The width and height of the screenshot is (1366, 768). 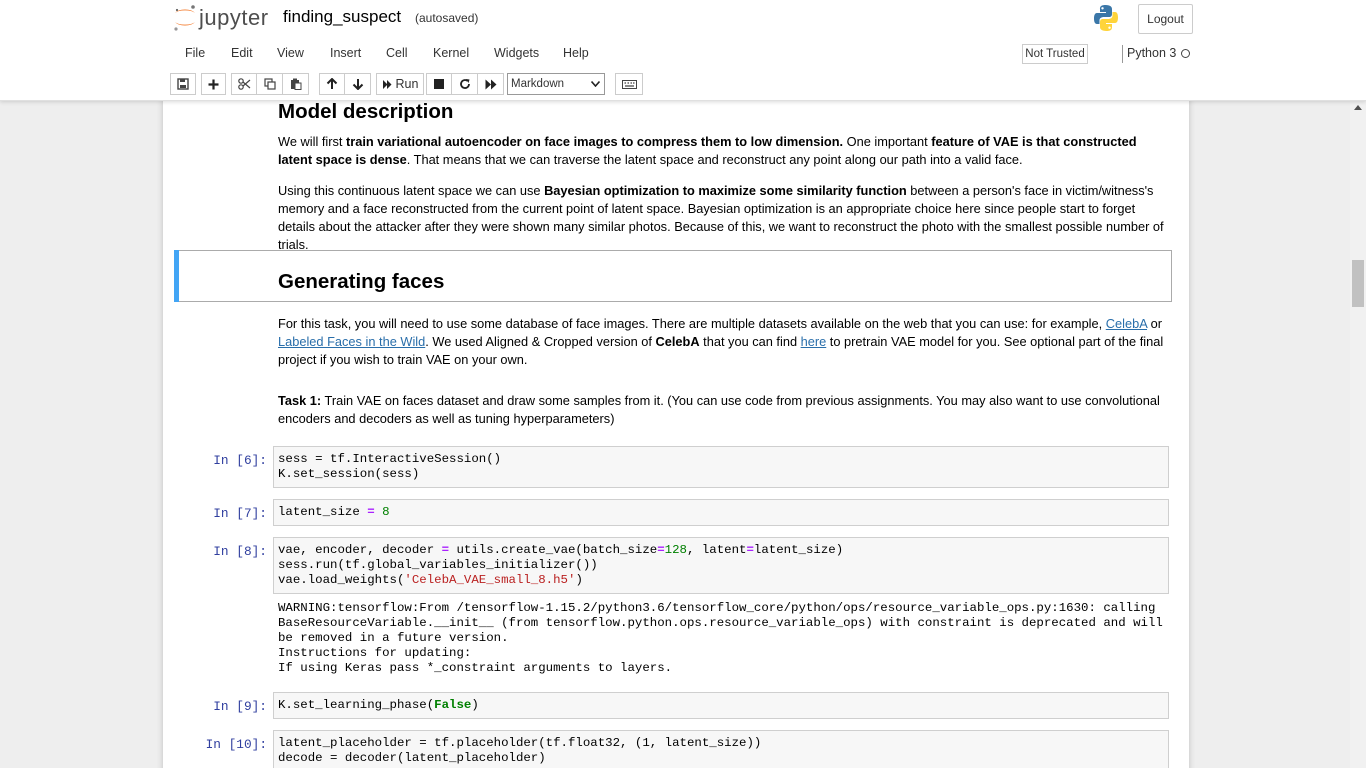 I want to click on arrow-up-icon, so click(x=332, y=83).